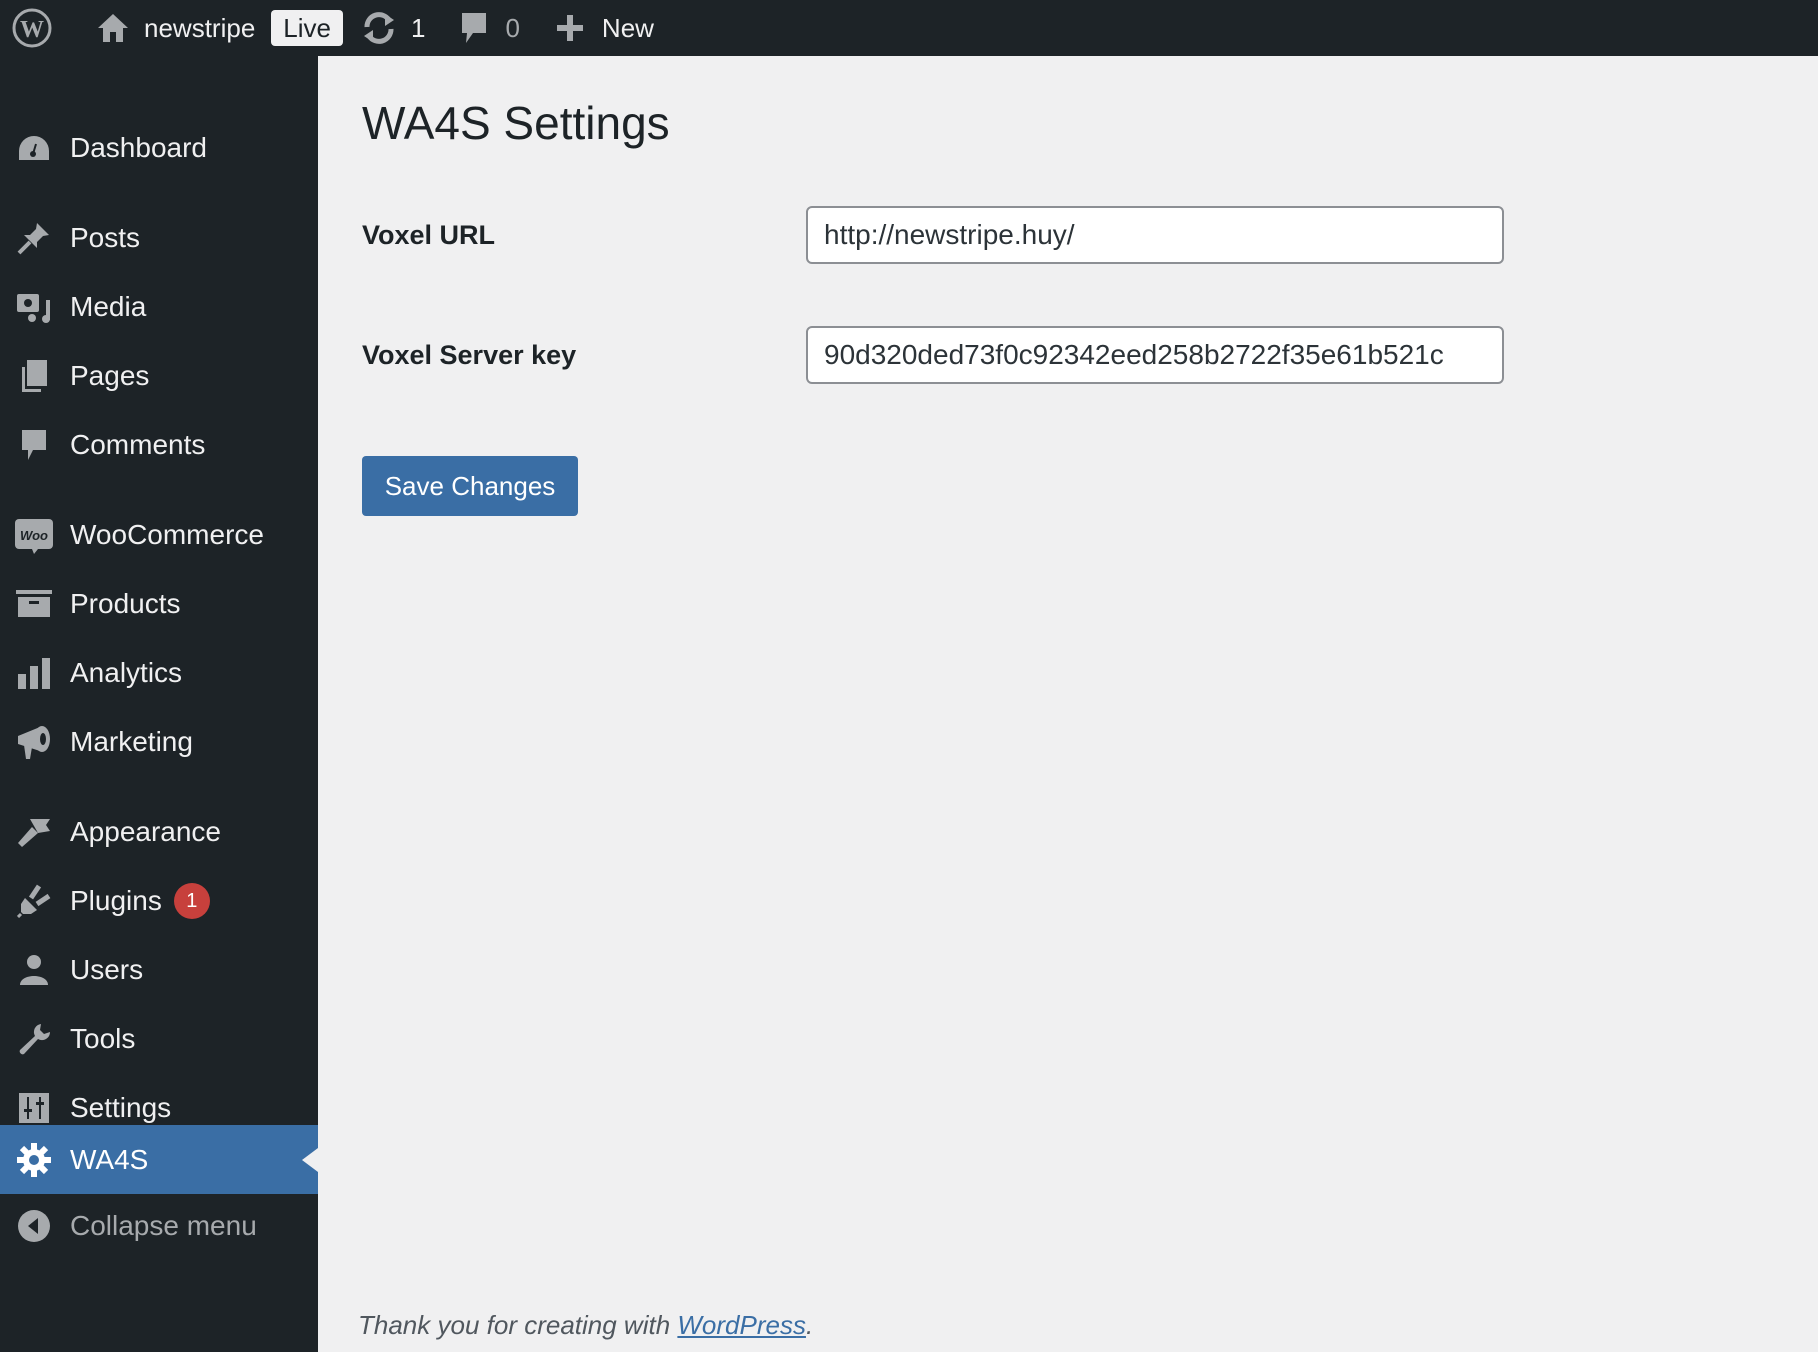 This screenshot has height=1352, width=1818. What do you see at coordinates (34, 148) in the screenshot?
I see `dashboard-icon` at bounding box center [34, 148].